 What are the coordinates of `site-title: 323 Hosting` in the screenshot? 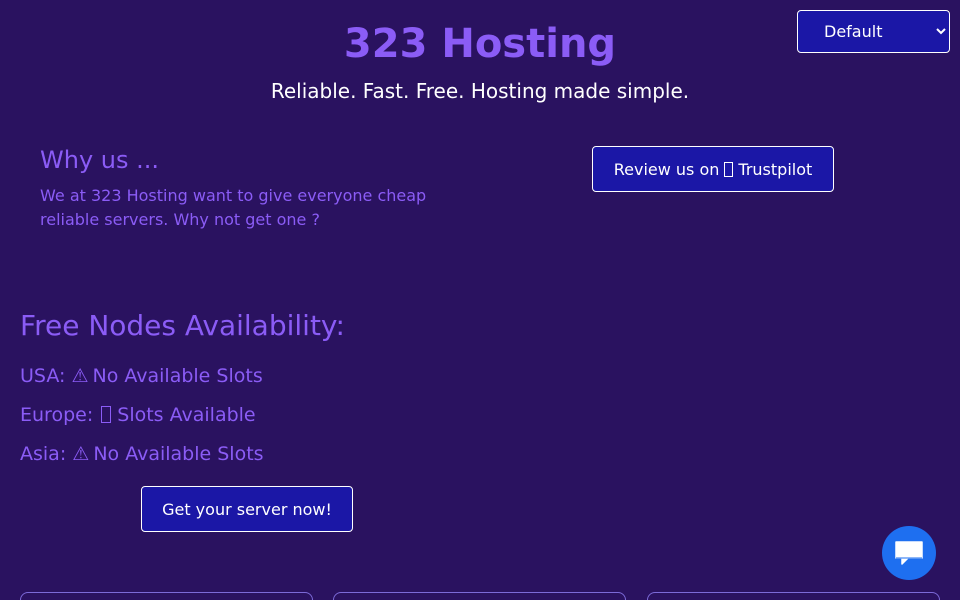 It's located at (480, 44).